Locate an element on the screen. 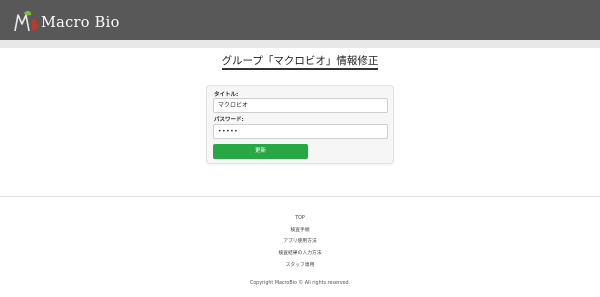 Image resolution: width=600 pixels, height=297 pixels. update-button: 更新 is located at coordinates (260, 151).